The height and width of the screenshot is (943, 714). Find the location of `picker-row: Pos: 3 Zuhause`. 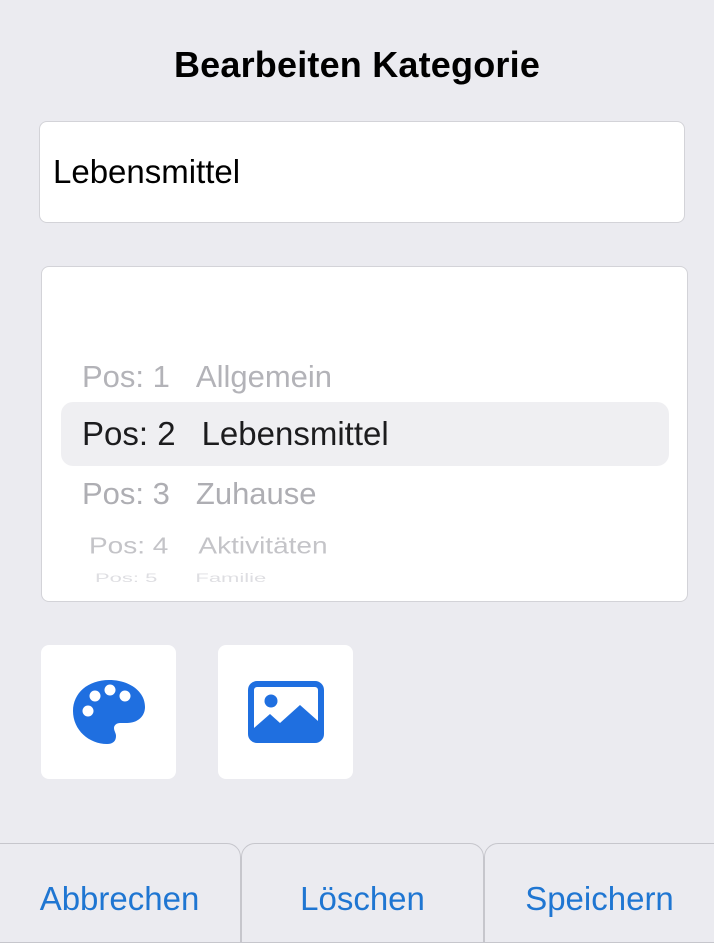

picker-row: Pos: 3 Zuhause is located at coordinates (199, 494).